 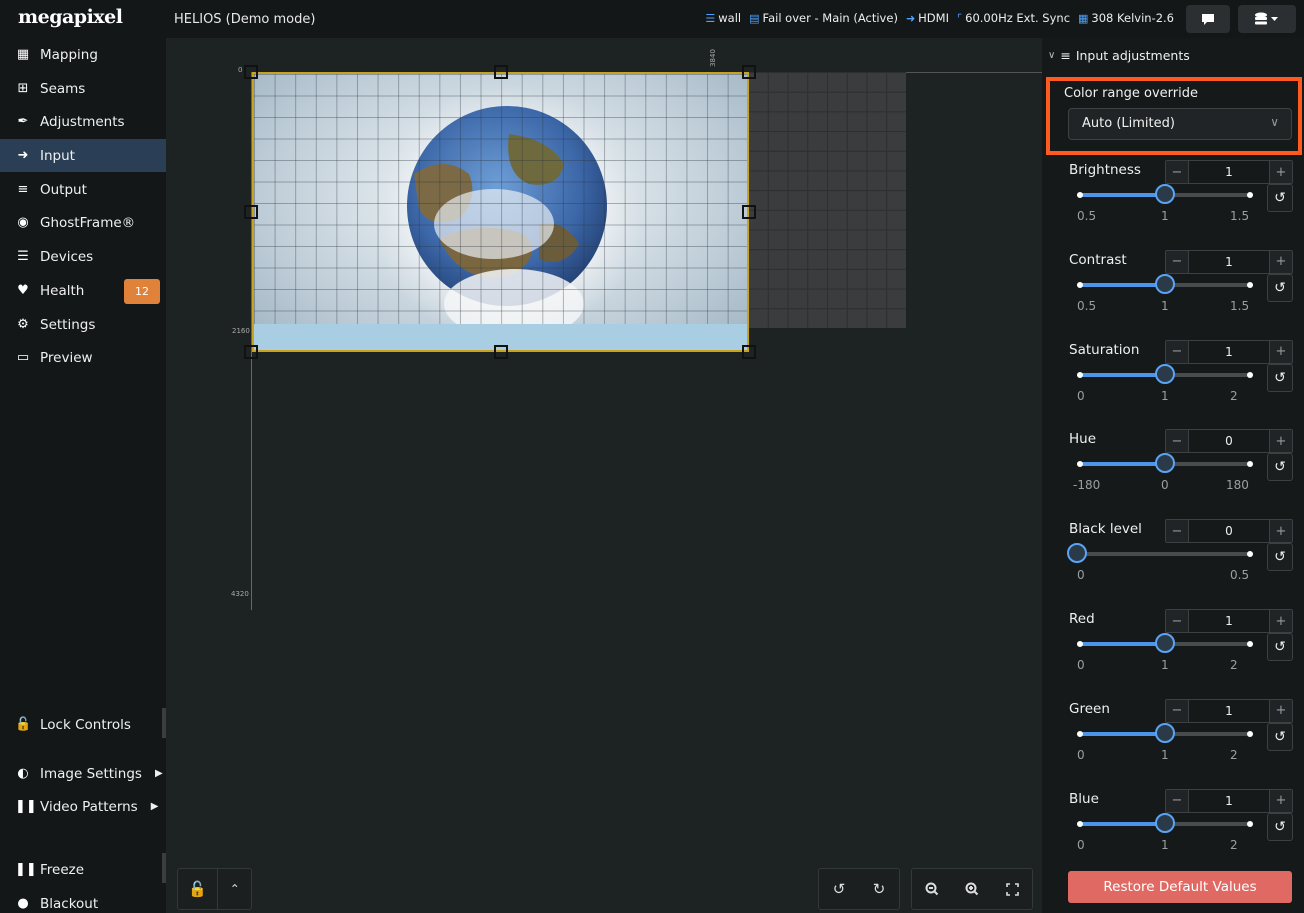 What do you see at coordinates (1180, 124) in the screenshot?
I see `color-range-select: Auto (Limited) ∨` at bounding box center [1180, 124].